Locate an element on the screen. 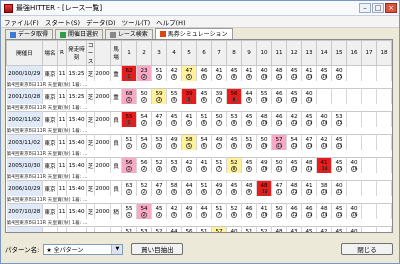 The height and width of the screenshot is (264, 400). horse-cell: 53 15 is located at coordinates (339, 119).